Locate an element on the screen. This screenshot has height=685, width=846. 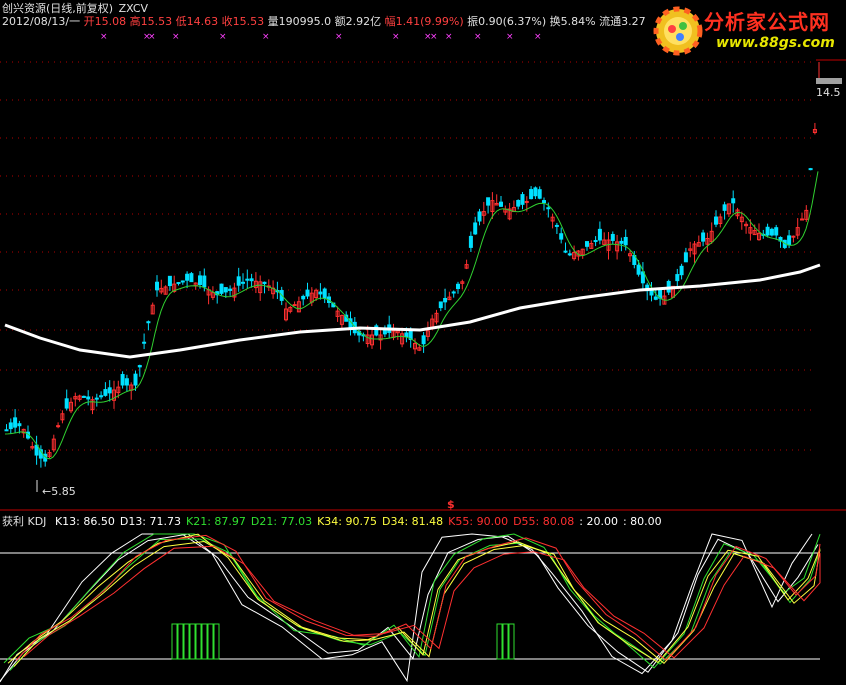
float-label: 流通 is located at coordinates (610, 21).